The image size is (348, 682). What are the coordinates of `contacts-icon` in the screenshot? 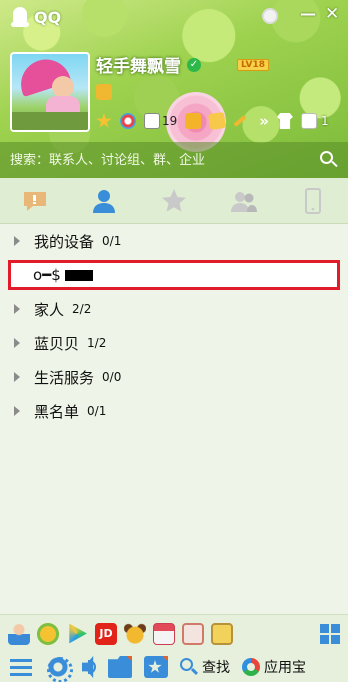 It's located at (104, 201).